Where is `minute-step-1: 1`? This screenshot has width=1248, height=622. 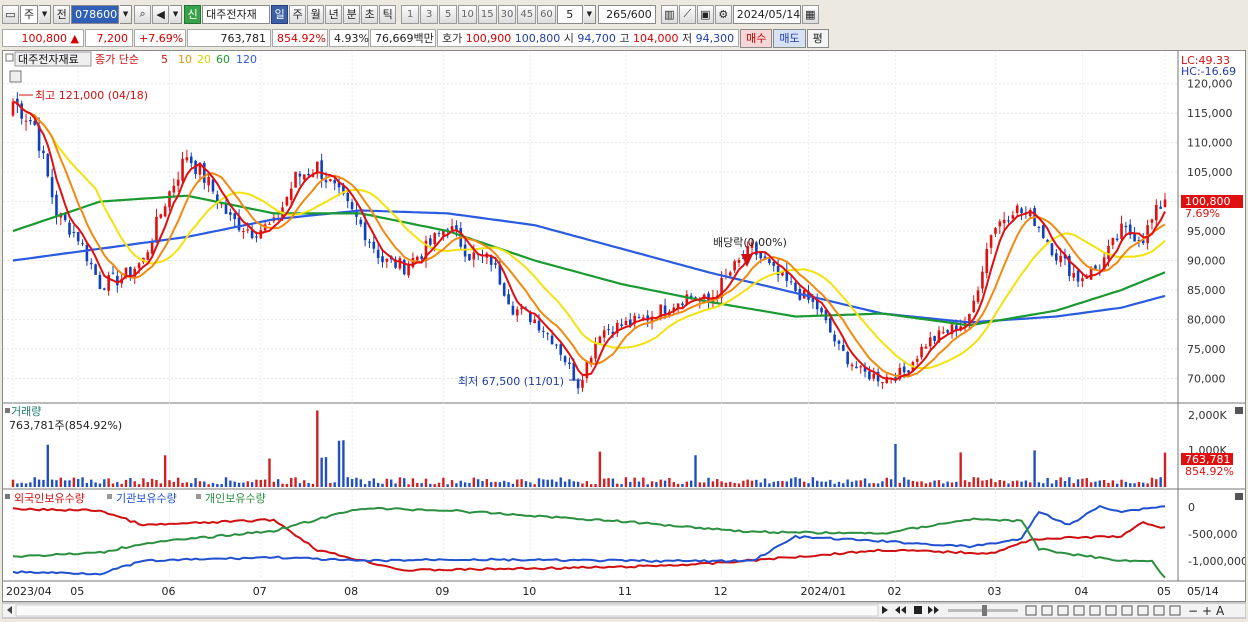
minute-step-1: 1 is located at coordinates (410, 14).